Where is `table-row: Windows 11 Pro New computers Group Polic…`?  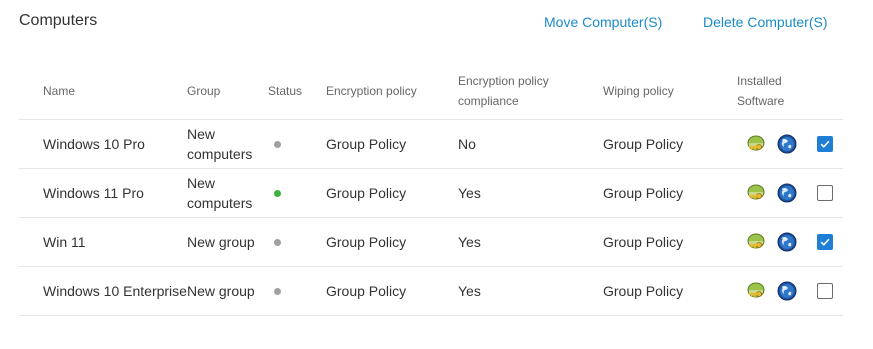
table-row: Windows 11 Pro New computers Group Polic… is located at coordinates (431, 193).